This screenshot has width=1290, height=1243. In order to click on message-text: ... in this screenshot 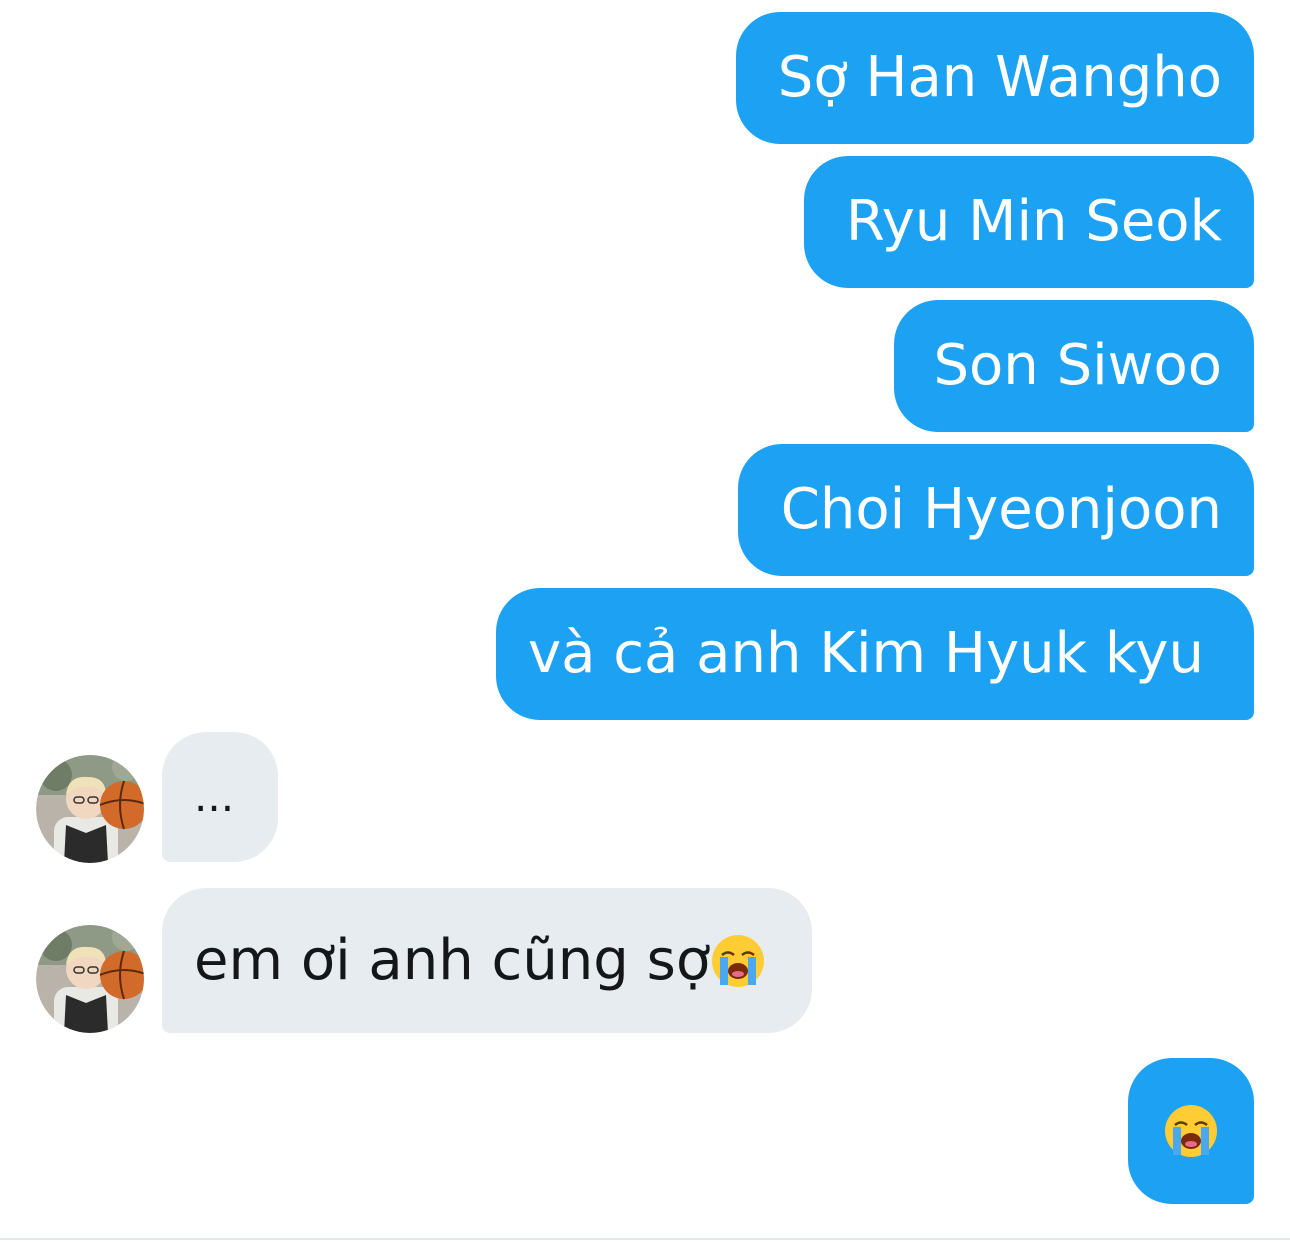, I will do `click(214, 796)`.